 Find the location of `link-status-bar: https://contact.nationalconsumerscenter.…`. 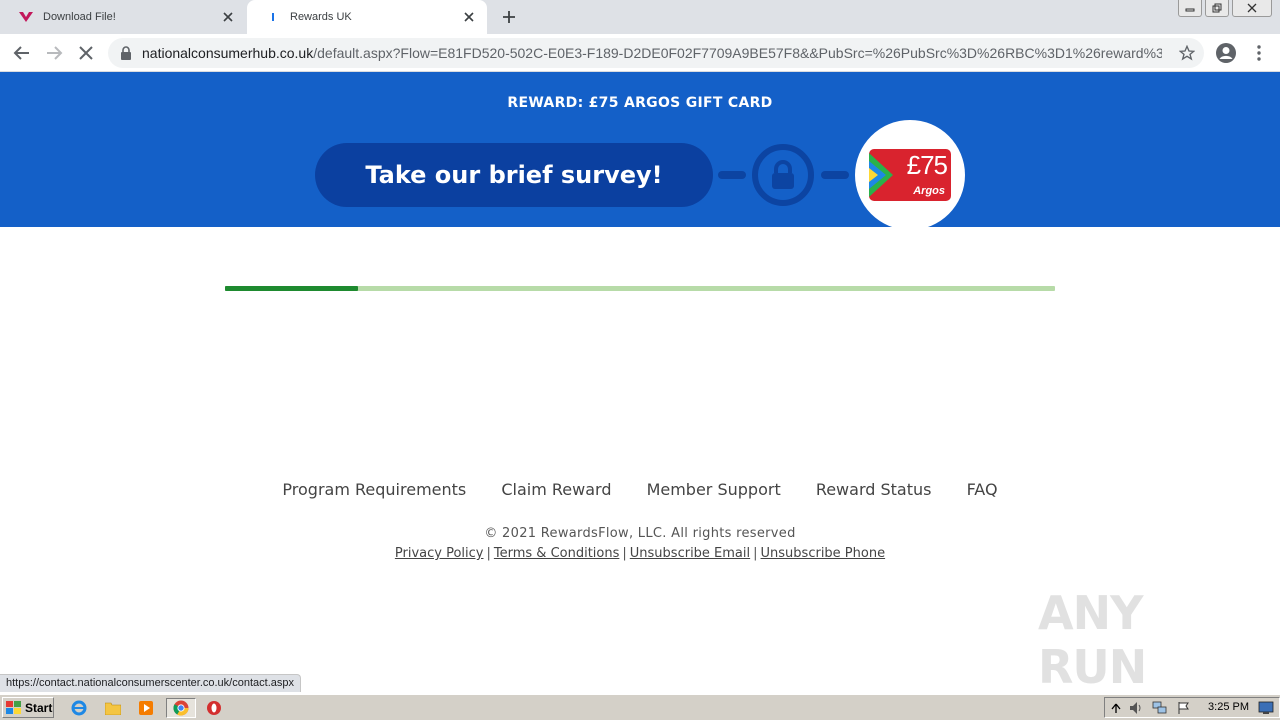

link-status-bar: https://contact.nationalconsumerscenter.… is located at coordinates (150, 683).